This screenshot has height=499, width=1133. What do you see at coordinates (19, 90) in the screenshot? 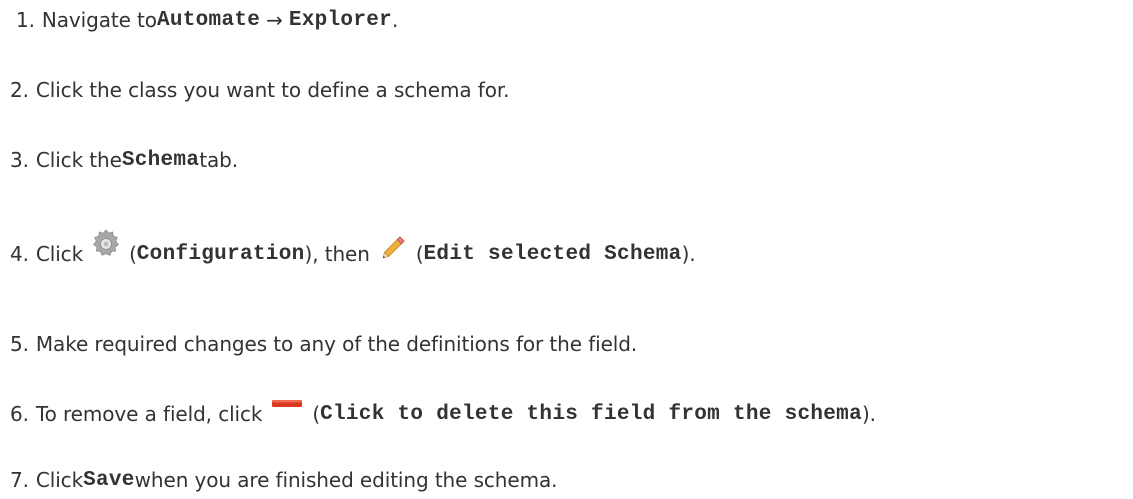
I see `step-number: 2.` at bounding box center [19, 90].